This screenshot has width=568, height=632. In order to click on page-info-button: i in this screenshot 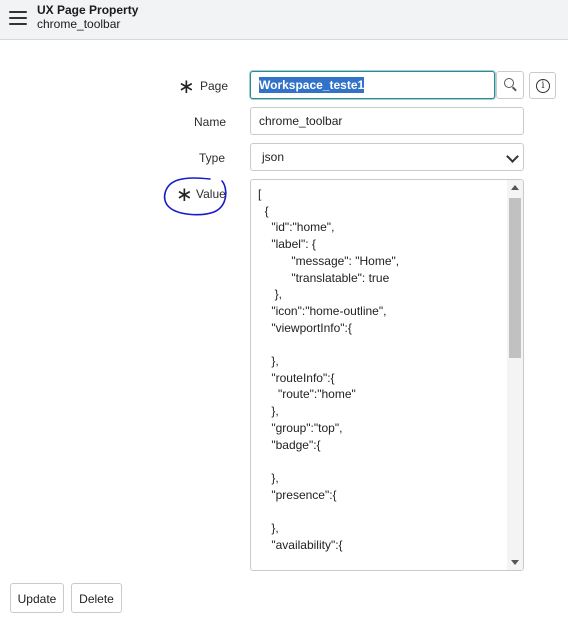, I will do `click(542, 85)`.